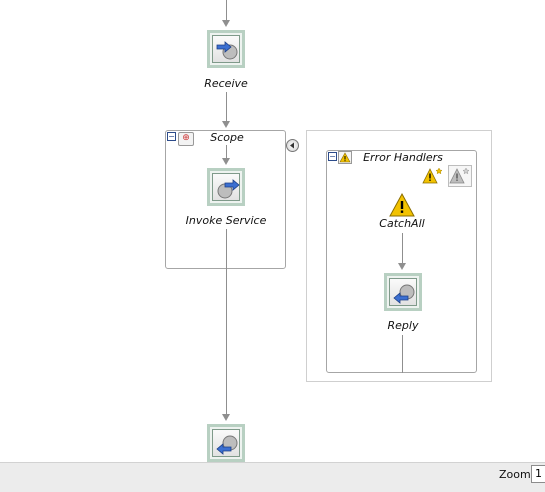 This screenshot has width=545, height=492. I want to click on reply-activity, so click(403, 292).